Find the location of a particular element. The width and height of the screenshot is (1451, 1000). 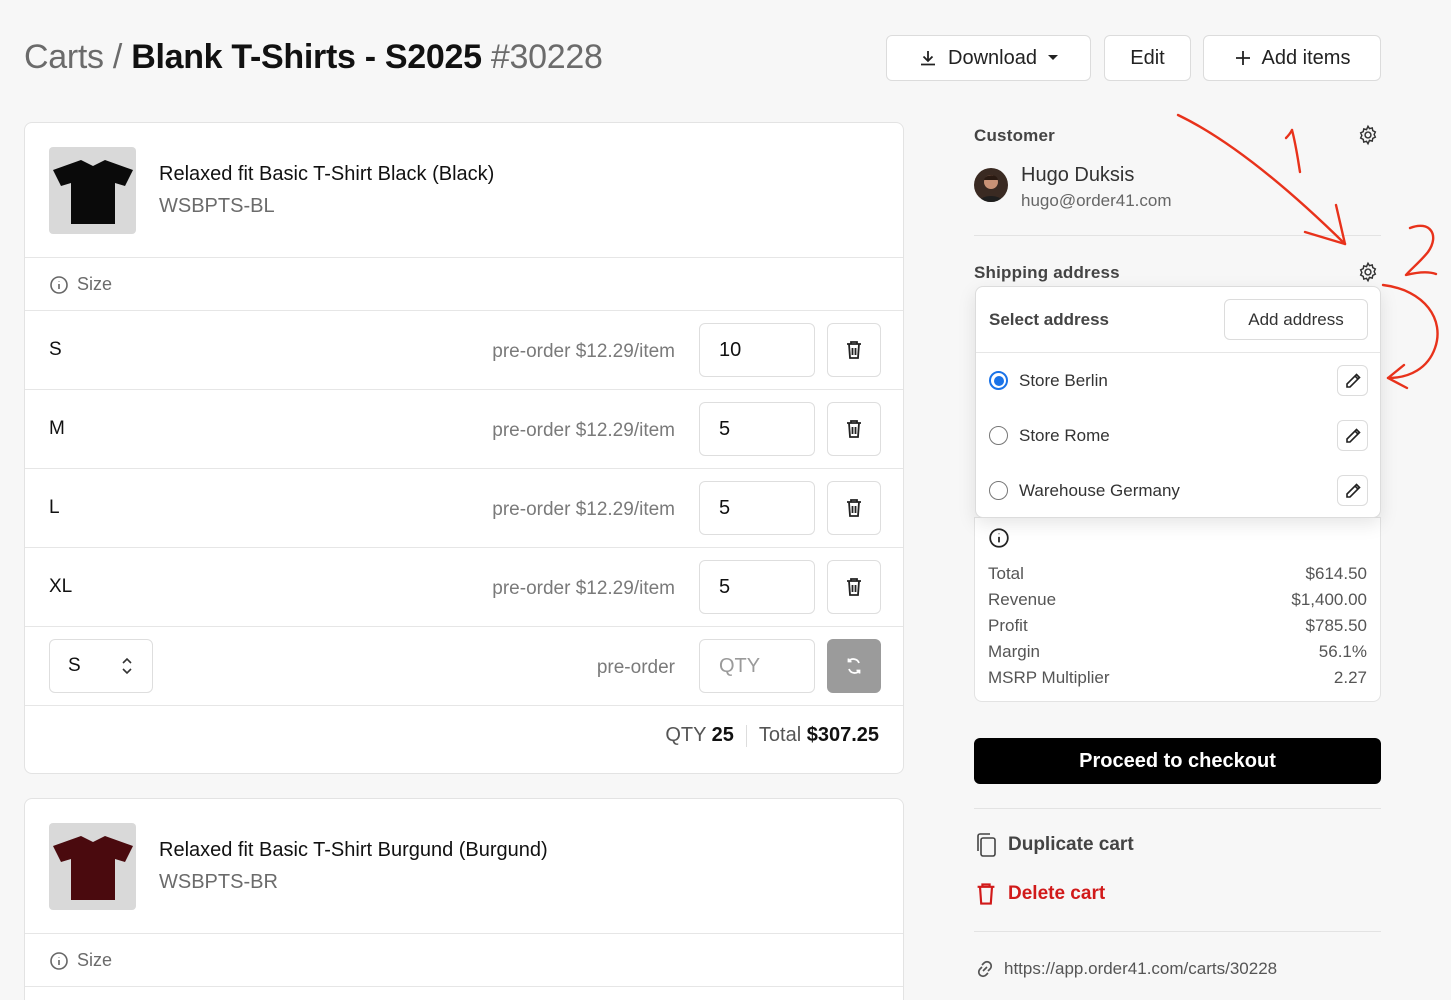

cart-url: https://app.order41.com/carts/30228 is located at coordinates (1141, 968).